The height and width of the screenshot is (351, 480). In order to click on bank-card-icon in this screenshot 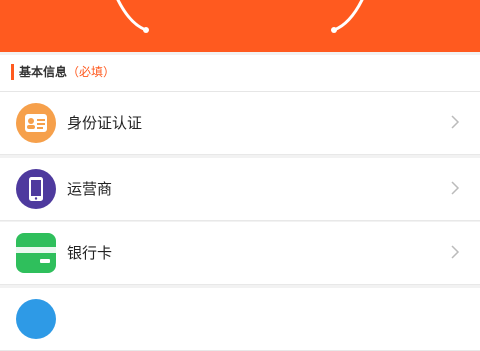, I will do `click(36, 253)`.